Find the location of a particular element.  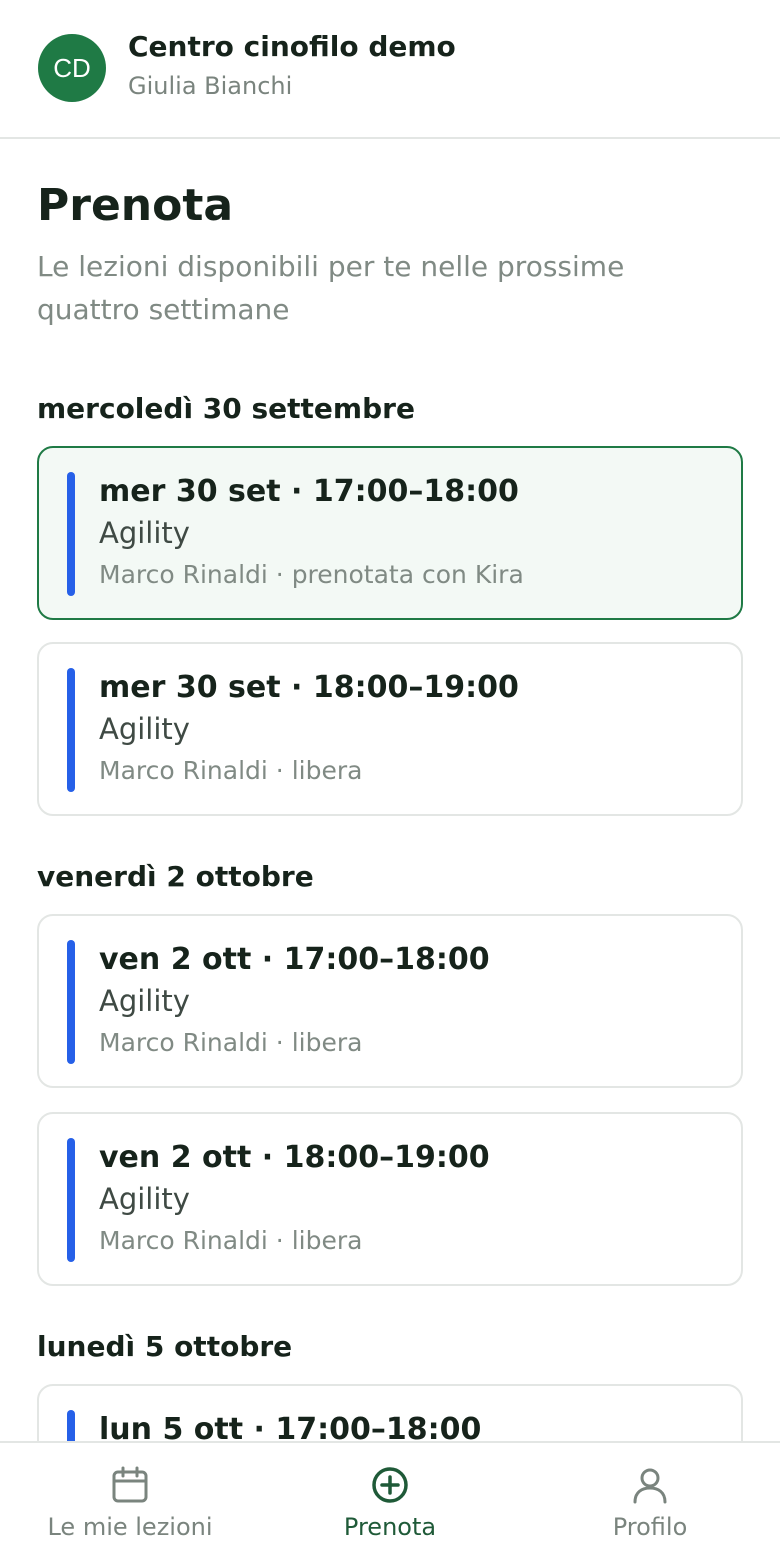

day-heading: mercoledì 30 settembre is located at coordinates (226, 408).